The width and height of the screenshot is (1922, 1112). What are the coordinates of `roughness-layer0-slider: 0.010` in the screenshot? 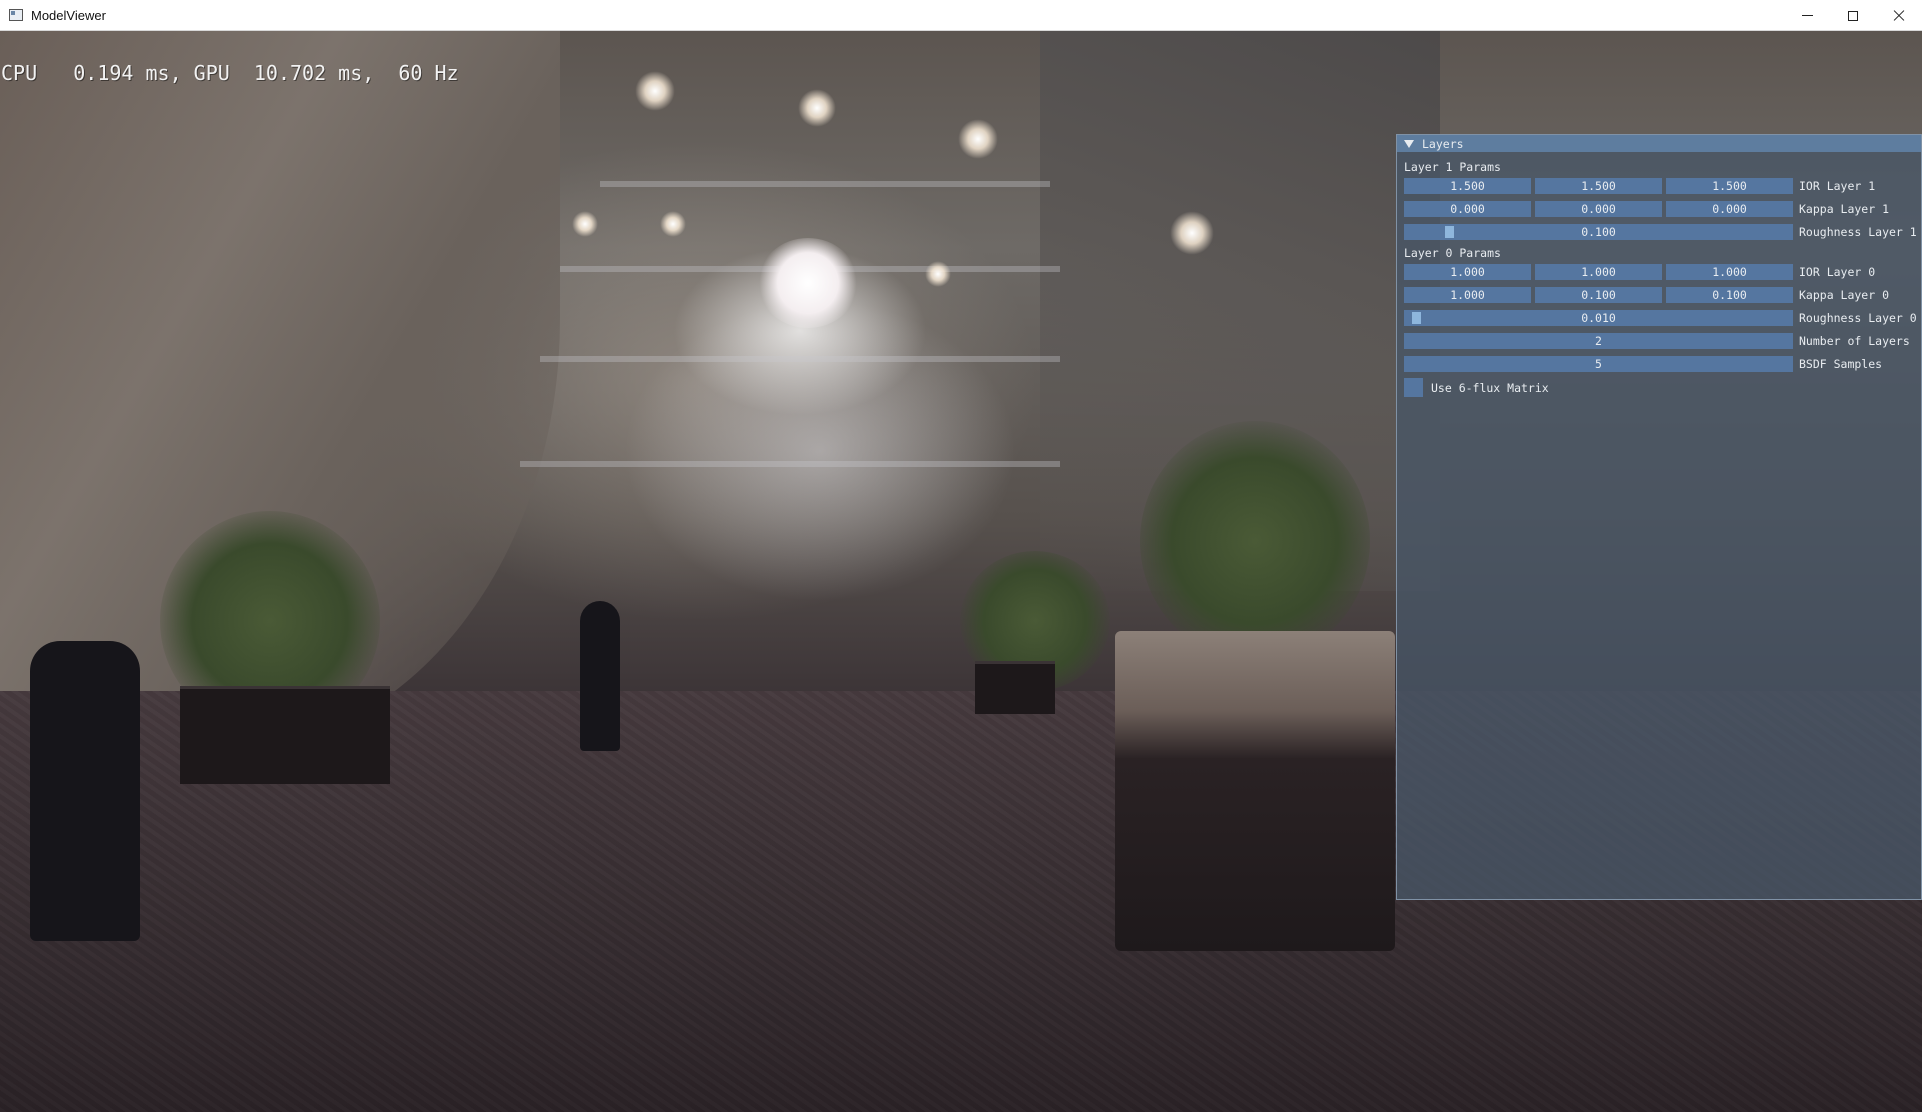 It's located at (1598, 318).